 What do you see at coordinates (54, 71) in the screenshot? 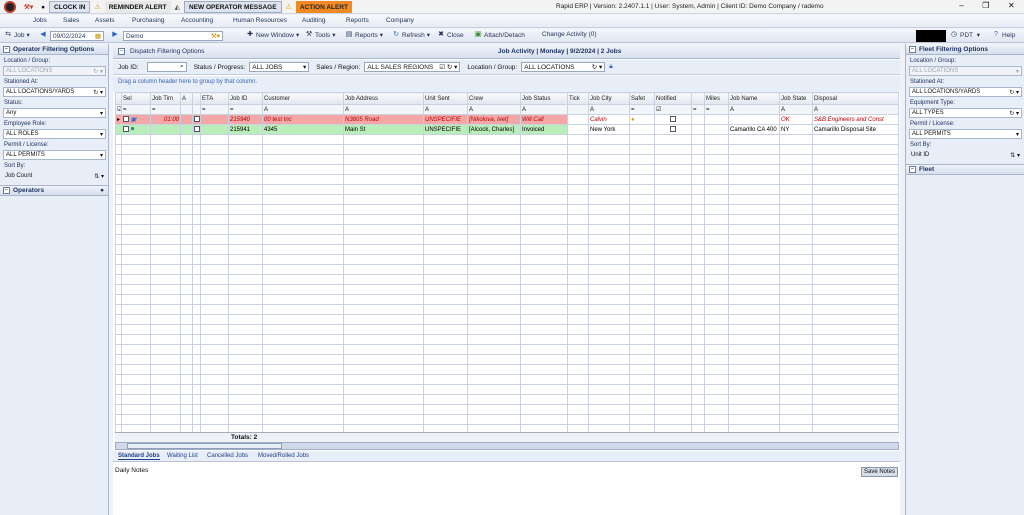
I see `location-select: ALL LOCATIONS ↻ ▾` at bounding box center [54, 71].